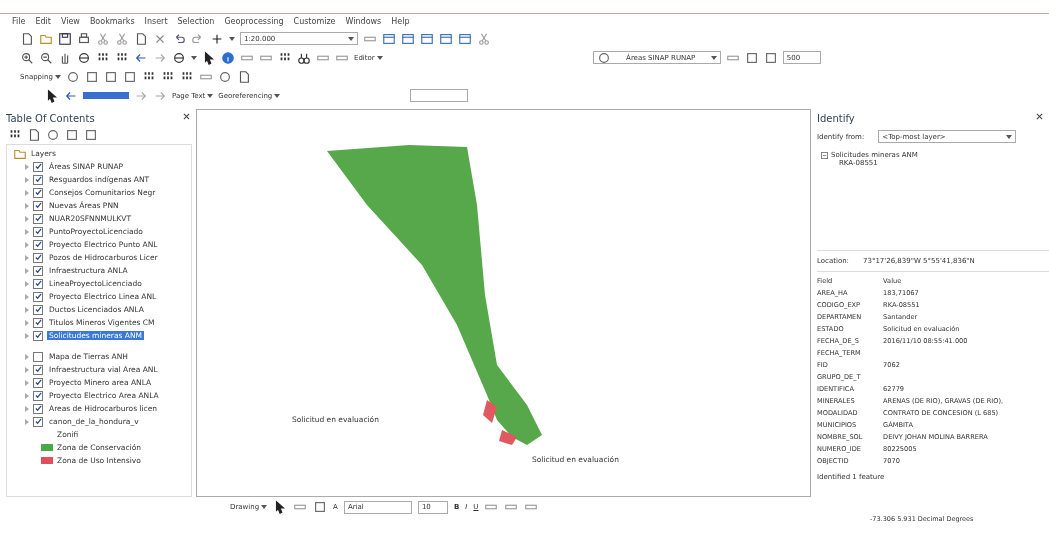  I want to click on identify-icon, so click(228, 57).